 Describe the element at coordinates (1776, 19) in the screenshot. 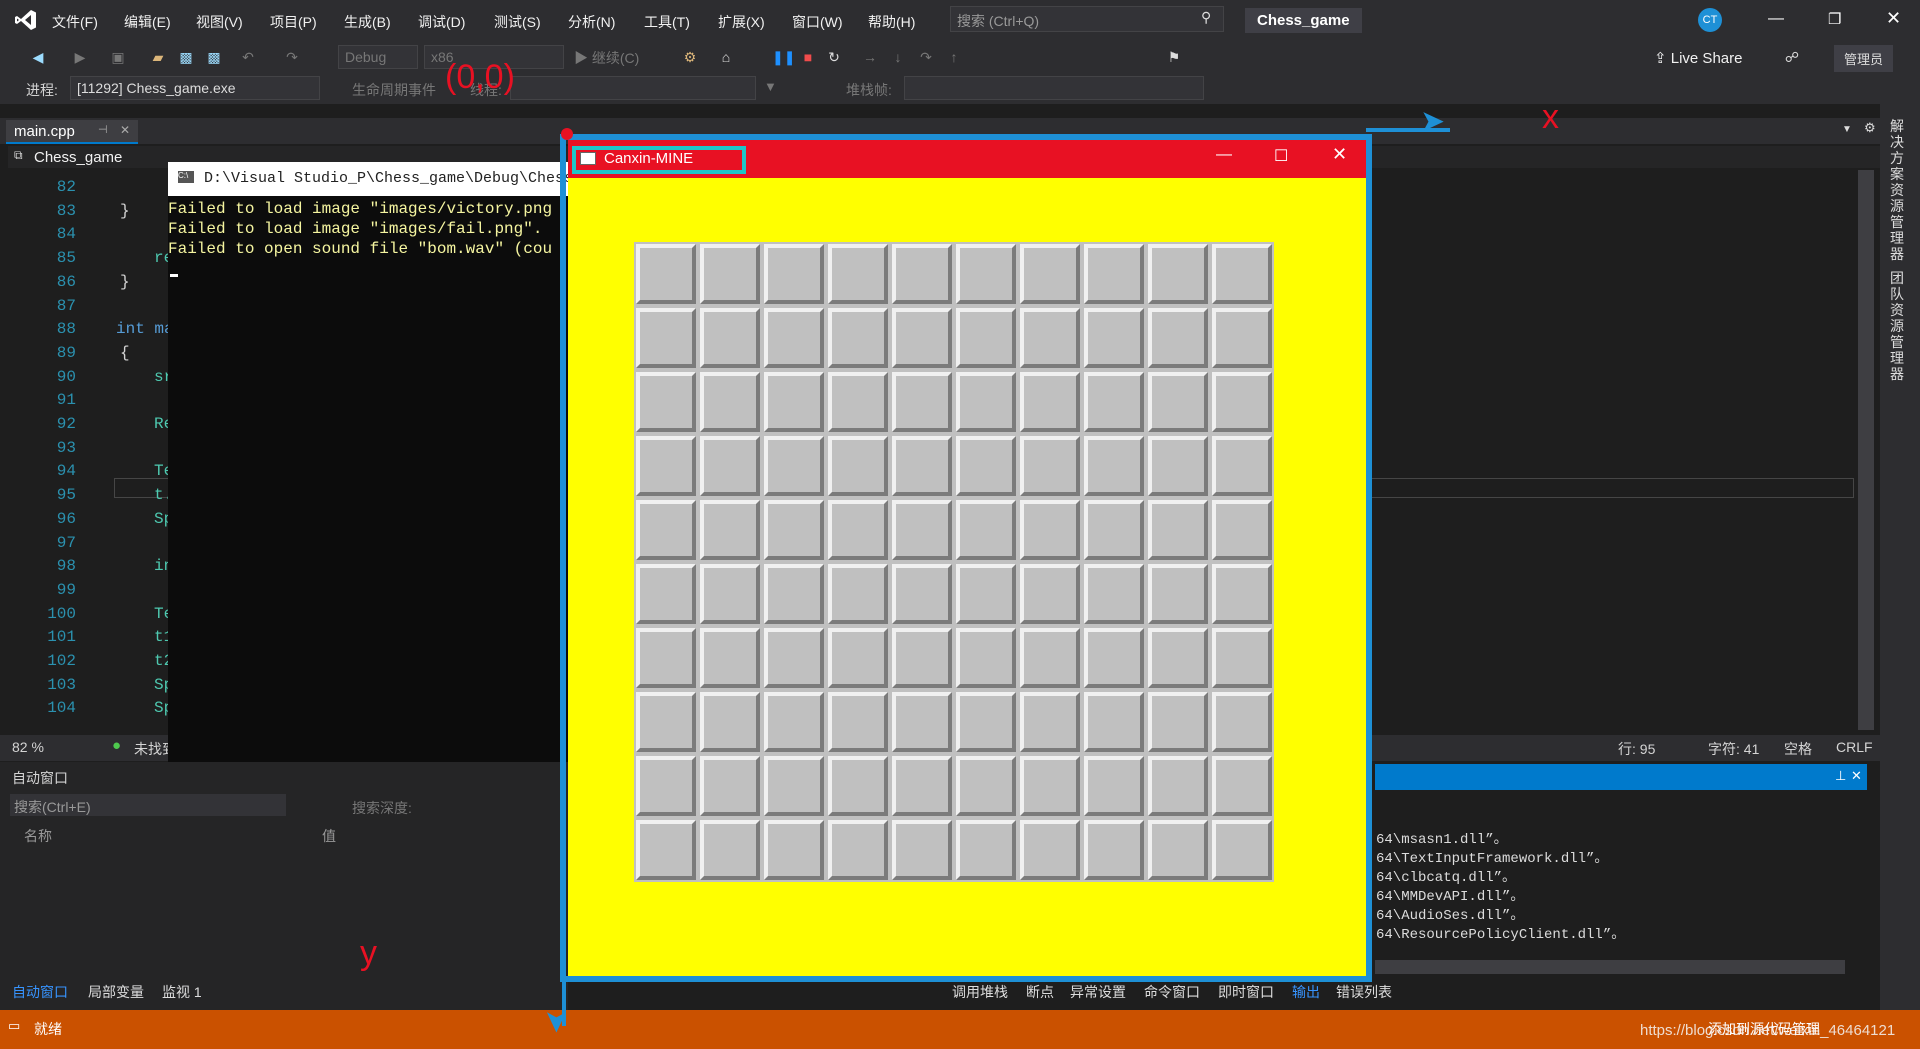

I see `minimize-icon: —` at that location.